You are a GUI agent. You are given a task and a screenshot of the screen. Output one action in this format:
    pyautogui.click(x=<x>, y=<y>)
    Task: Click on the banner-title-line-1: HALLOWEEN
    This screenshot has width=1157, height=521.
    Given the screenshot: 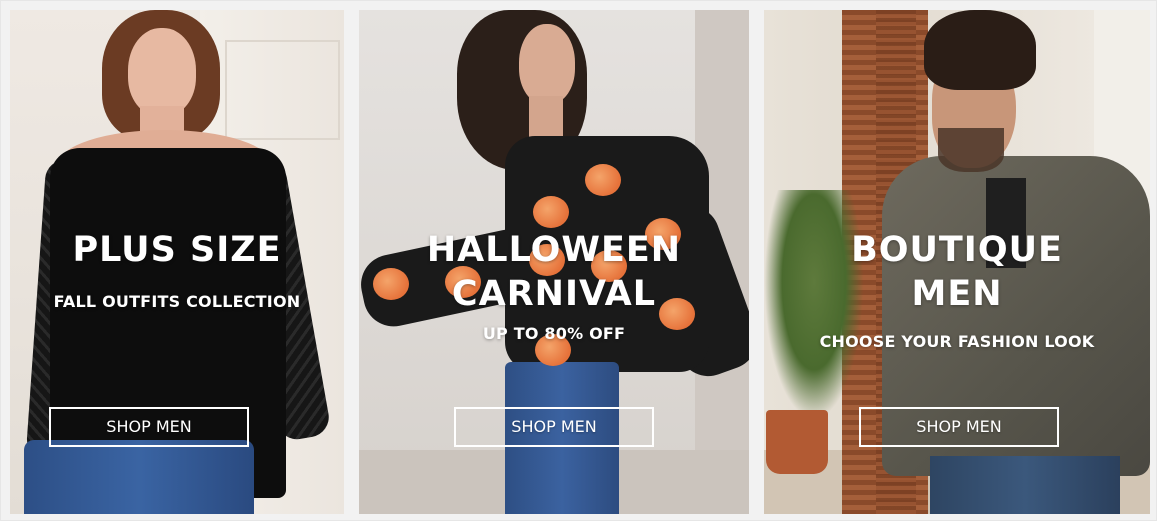 What is the action you would take?
    pyautogui.click(x=554, y=250)
    